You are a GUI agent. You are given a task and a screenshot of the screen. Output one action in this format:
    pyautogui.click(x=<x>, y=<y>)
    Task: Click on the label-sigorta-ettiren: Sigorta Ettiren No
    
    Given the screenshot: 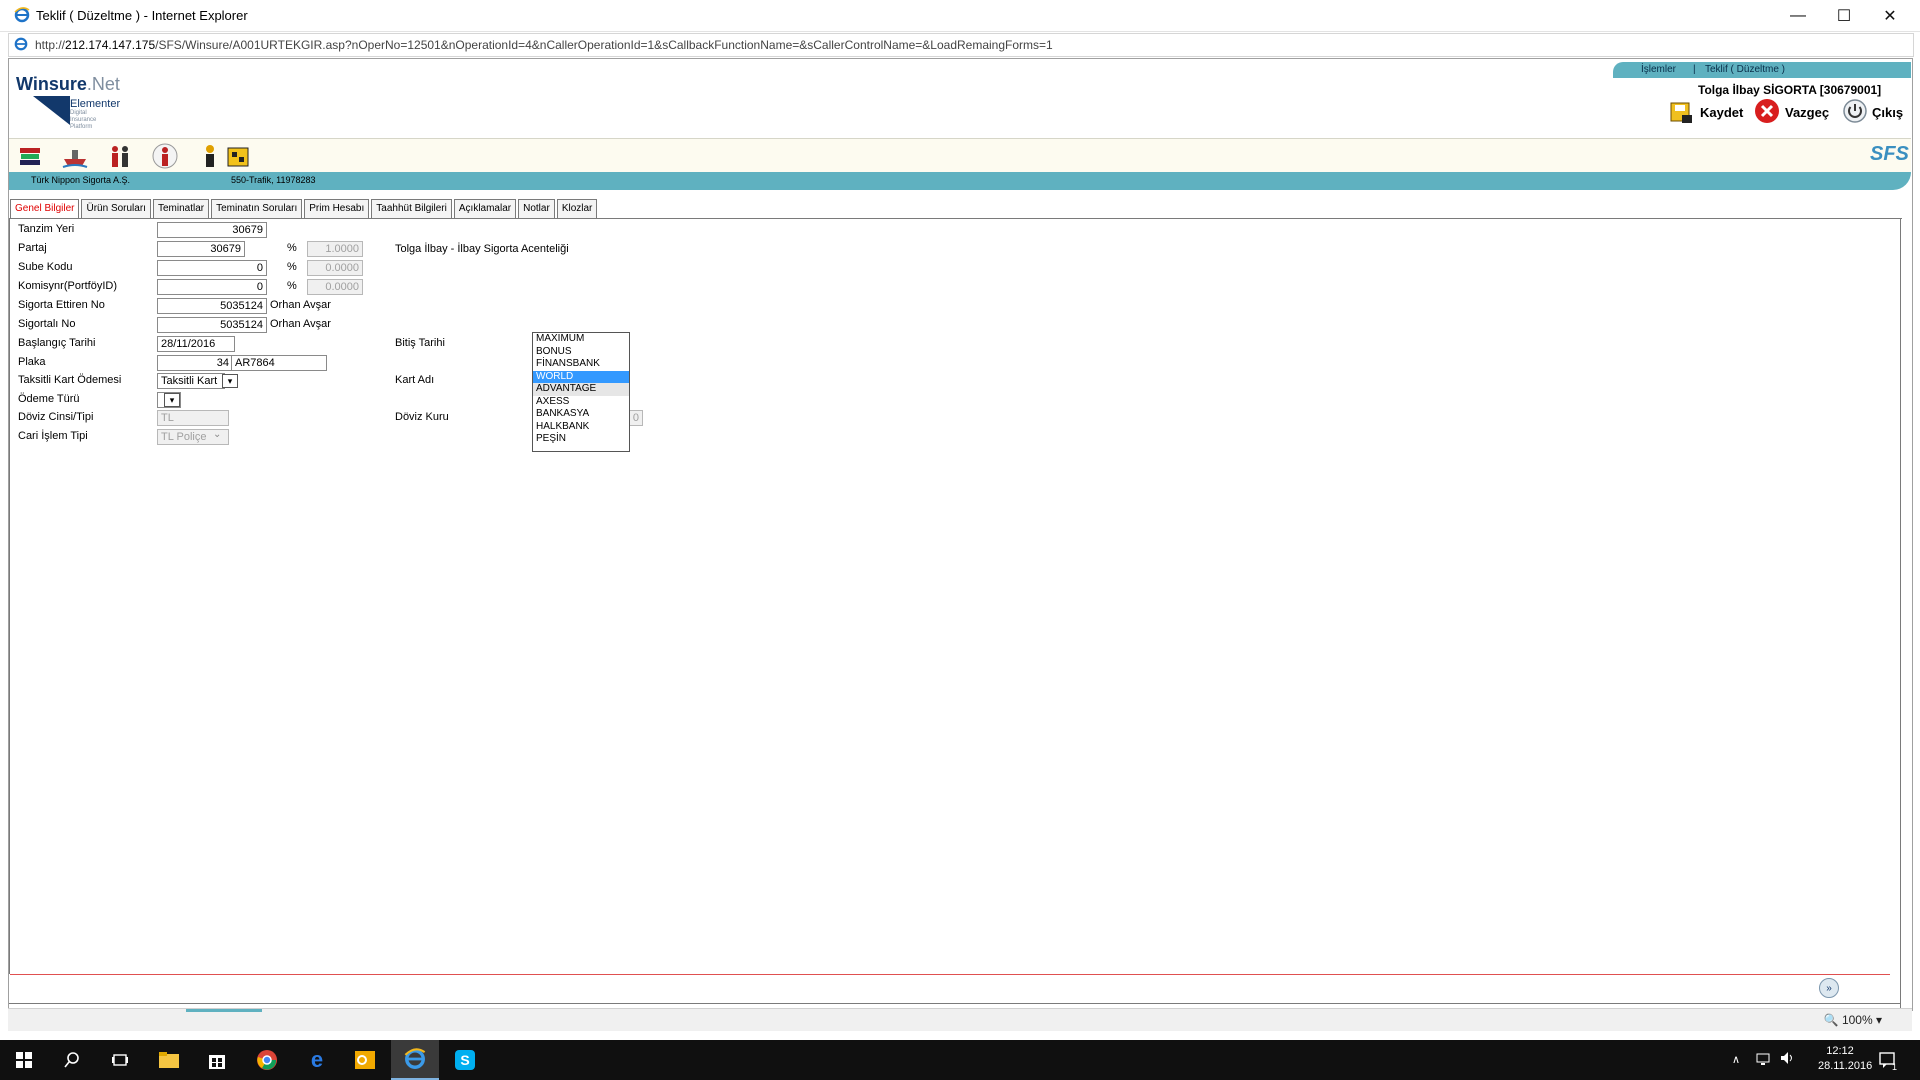 What is the action you would take?
    pyautogui.click(x=61, y=305)
    